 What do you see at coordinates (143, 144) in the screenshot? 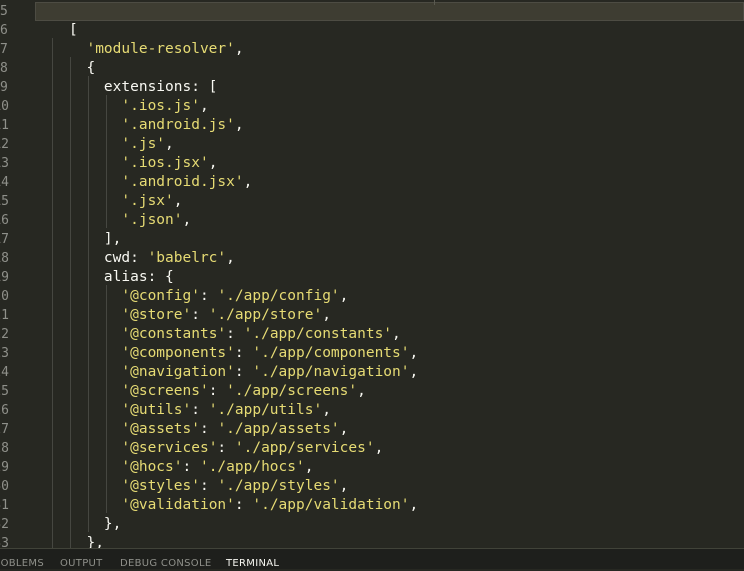
I see `string-token: '.js'` at bounding box center [143, 144].